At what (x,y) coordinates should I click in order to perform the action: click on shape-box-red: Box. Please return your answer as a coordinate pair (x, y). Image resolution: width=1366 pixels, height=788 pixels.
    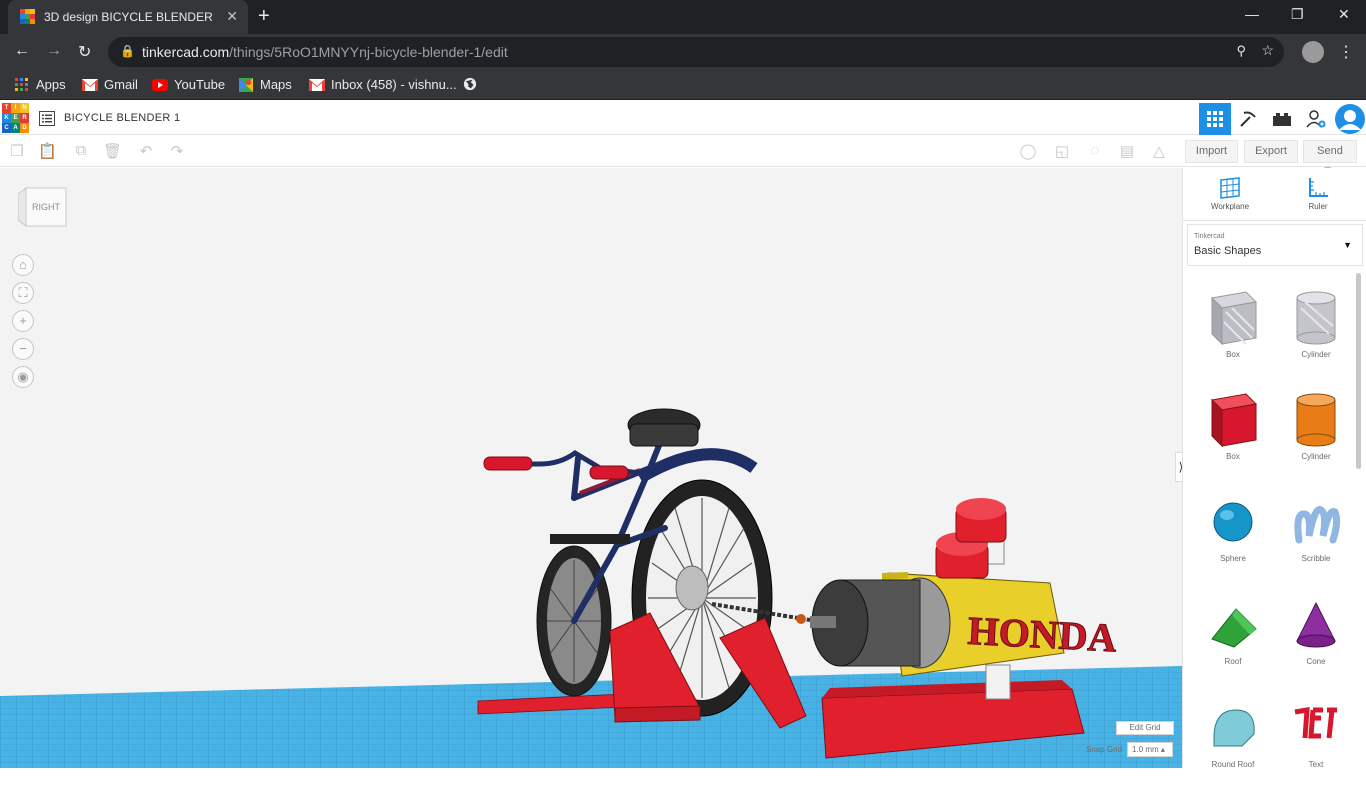
    Looking at the image, I should click on (1233, 435).